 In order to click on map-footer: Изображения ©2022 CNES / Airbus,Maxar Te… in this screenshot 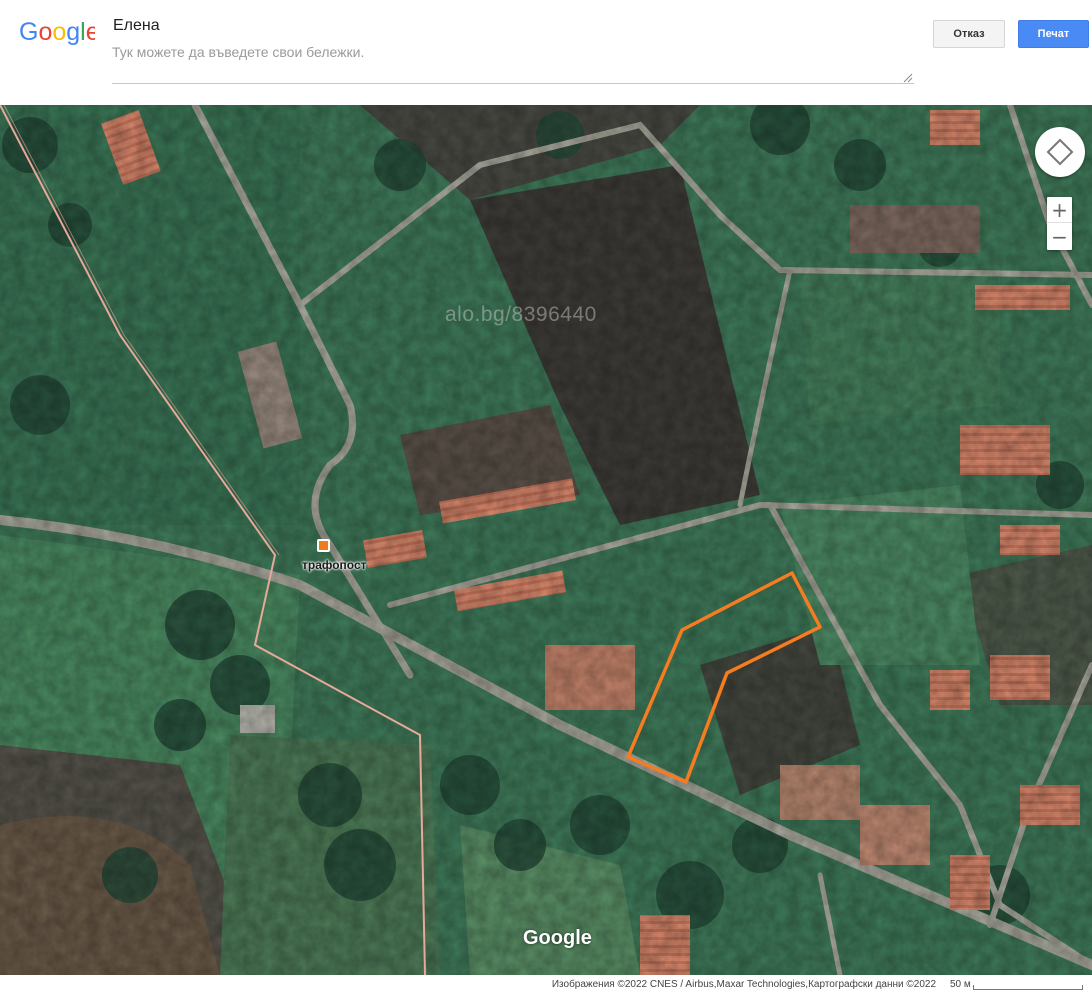, I will do `click(546, 987)`.